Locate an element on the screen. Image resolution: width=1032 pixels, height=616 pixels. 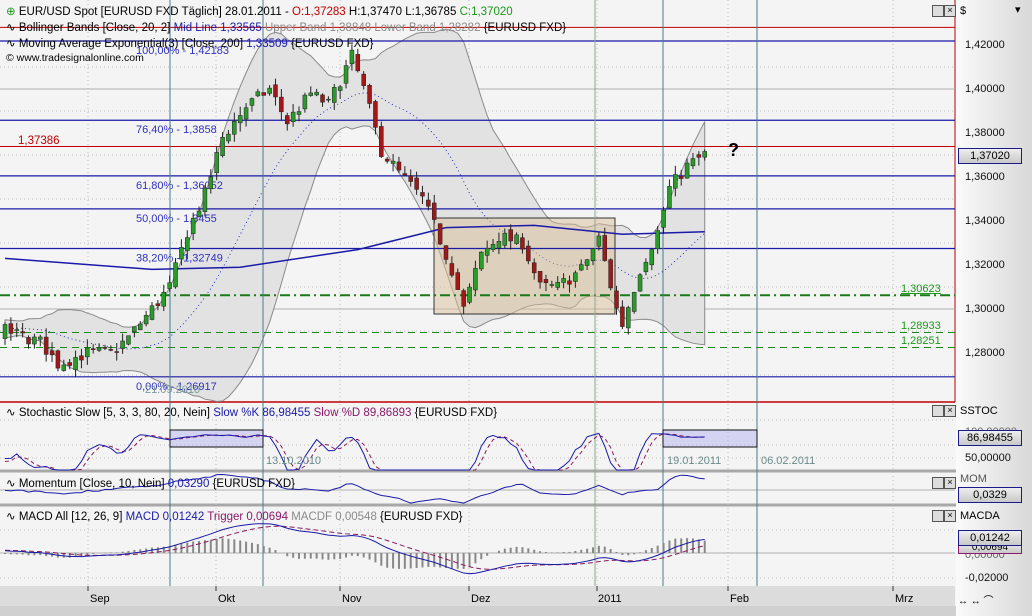
price-tick: 1,42000 is located at coordinates (985, 45).